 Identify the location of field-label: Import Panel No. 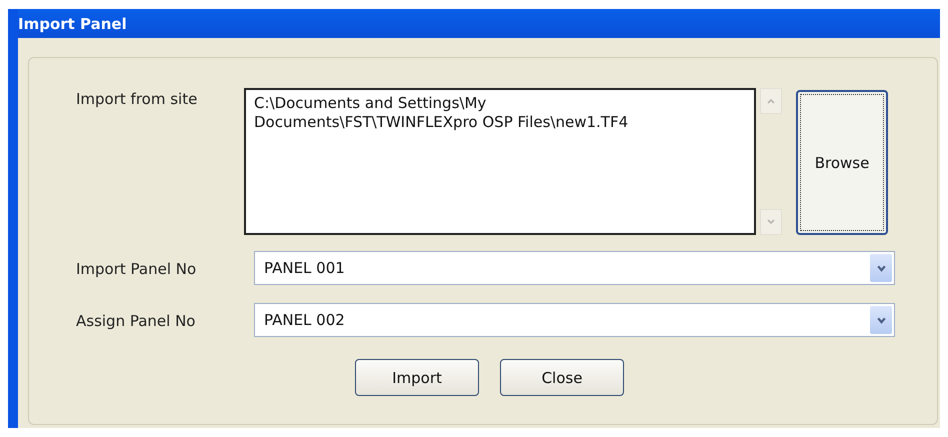
(137, 268).